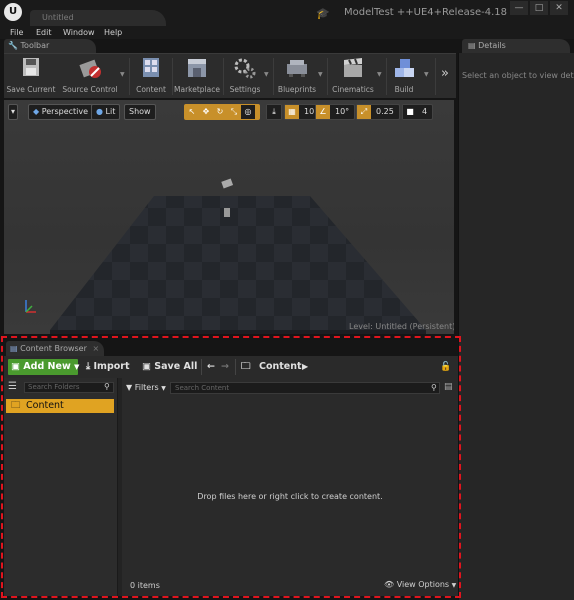  I want to click on unreal-logo-icon: U, so click(13, 12).